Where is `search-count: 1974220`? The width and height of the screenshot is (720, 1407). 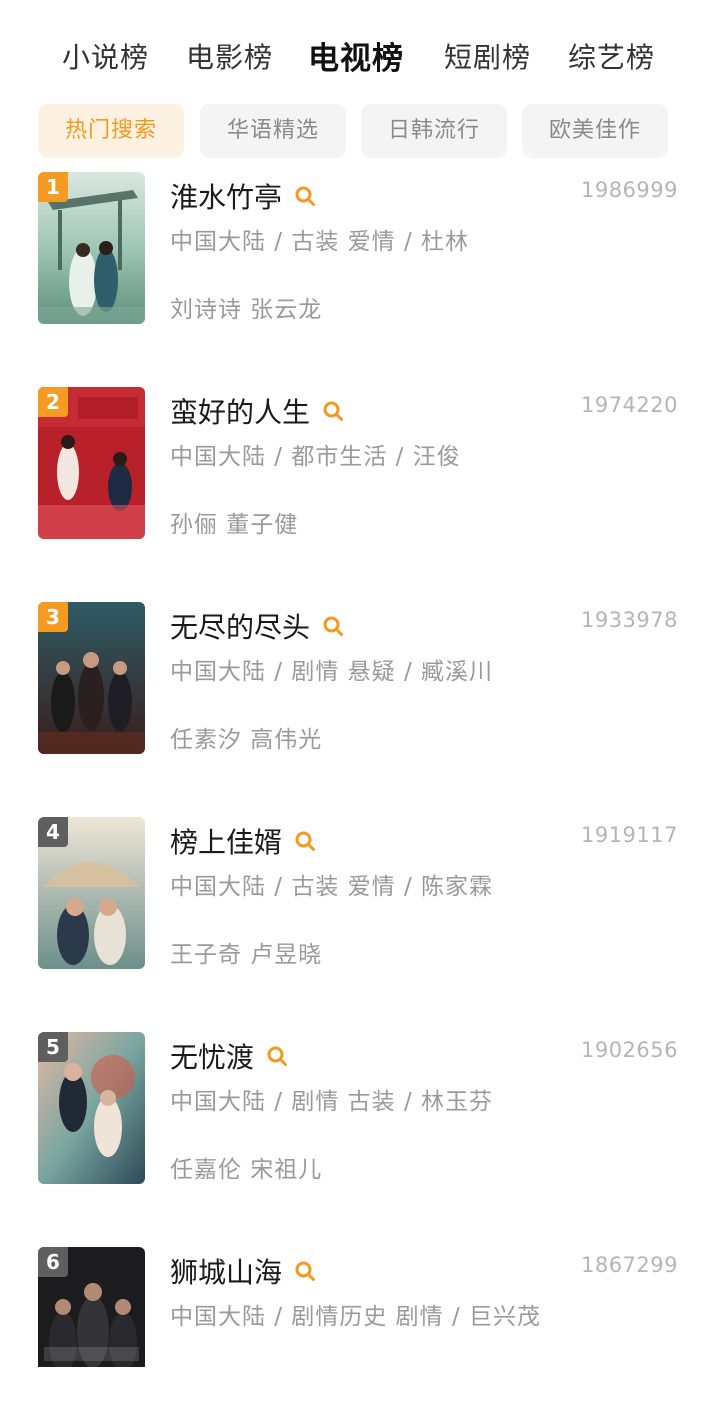 search-count: 1974220 is located at coordinates (629, 405).